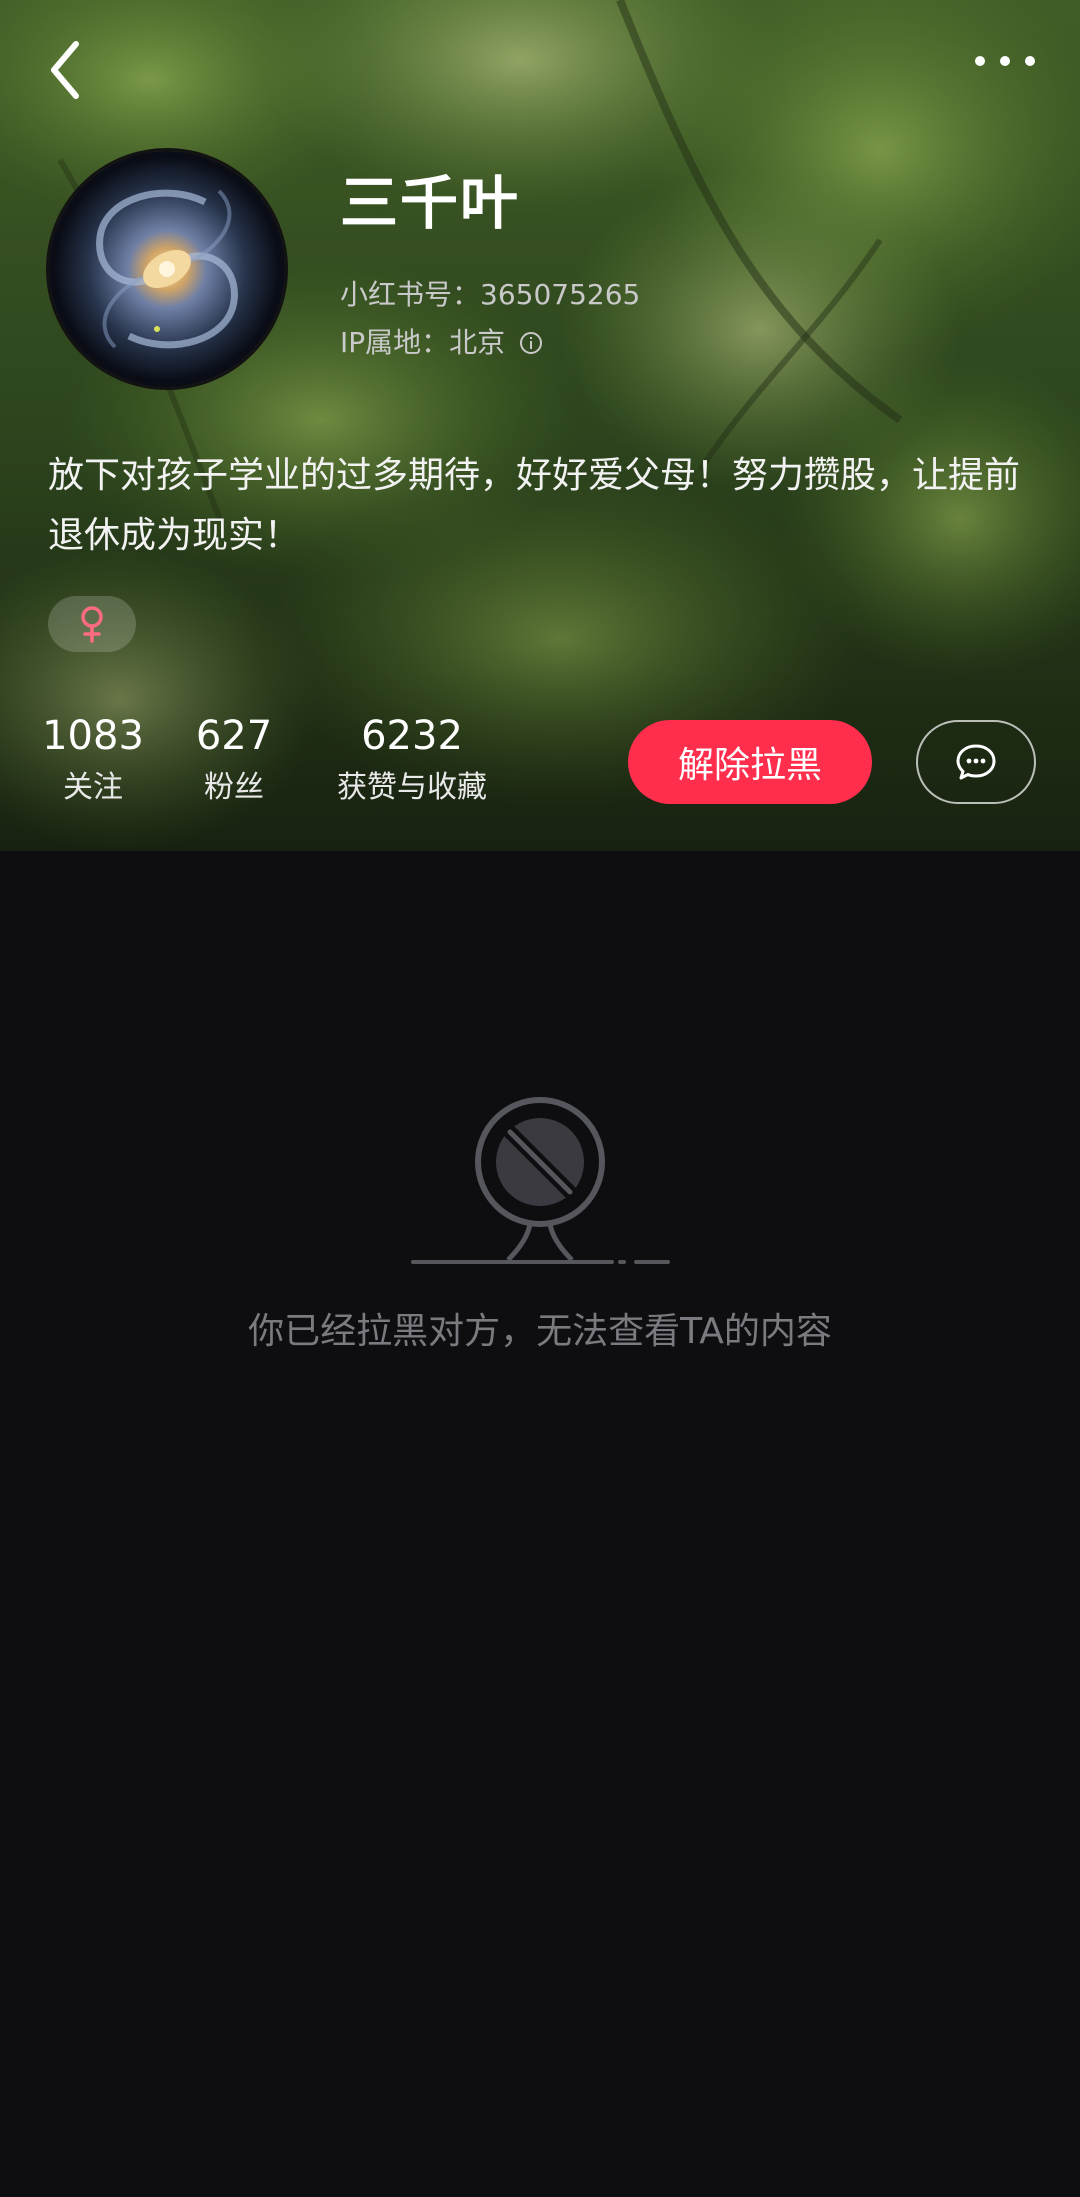  I want to click on avatar, so click(167, 269).